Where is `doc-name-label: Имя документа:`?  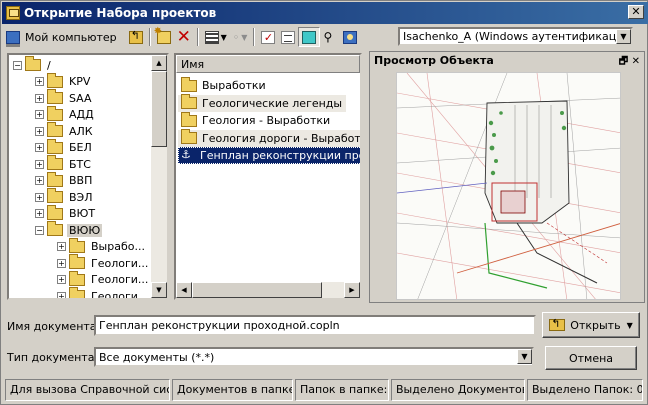
doc-name-label: Имя документа: is located at coordinates (54, 326).